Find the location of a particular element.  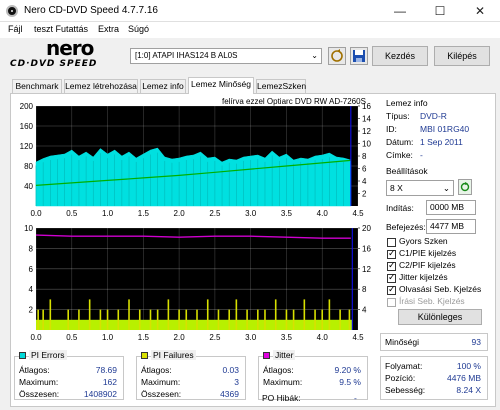

jitter-title: Jitter is located at coordinates (284, 355).